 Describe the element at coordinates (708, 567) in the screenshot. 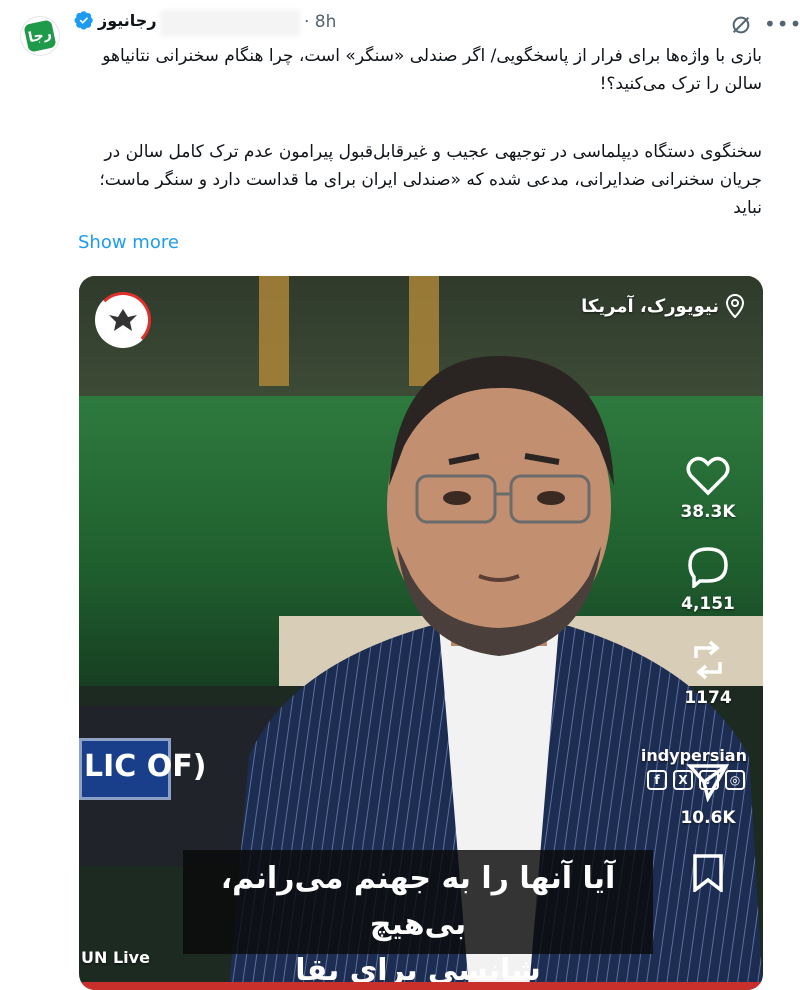

I see `comment-icon` at that location.